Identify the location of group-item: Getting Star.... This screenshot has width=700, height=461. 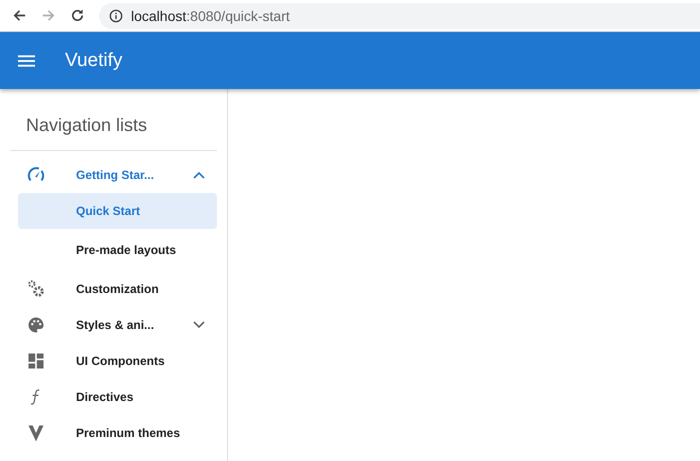
(113, 175).